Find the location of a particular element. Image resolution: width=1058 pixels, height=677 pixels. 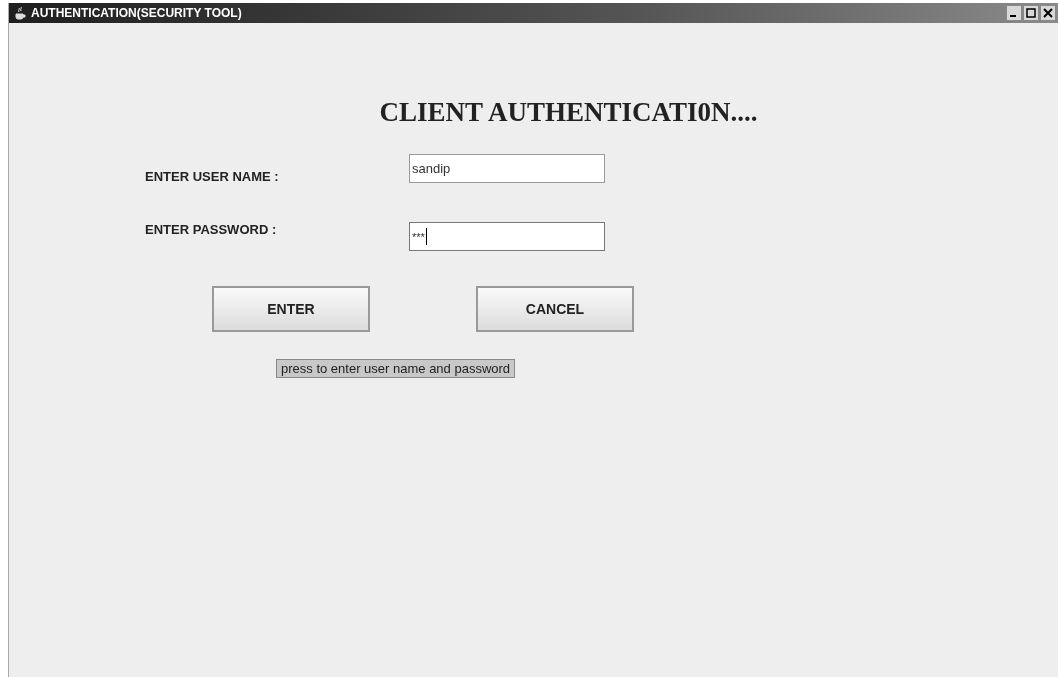

minimize-icon is located at coordinates (1013, 16).